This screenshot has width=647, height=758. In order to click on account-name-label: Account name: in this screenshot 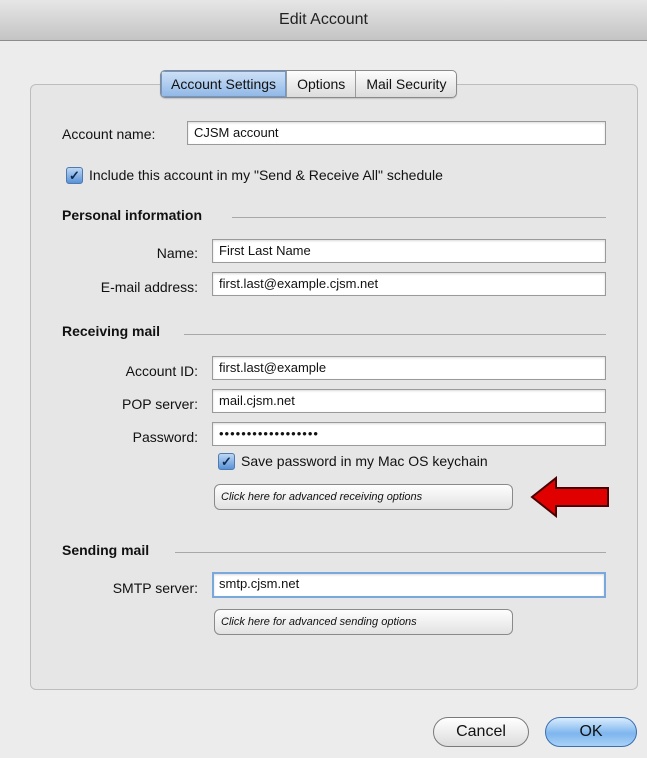, I will do `click(109, 134)`.